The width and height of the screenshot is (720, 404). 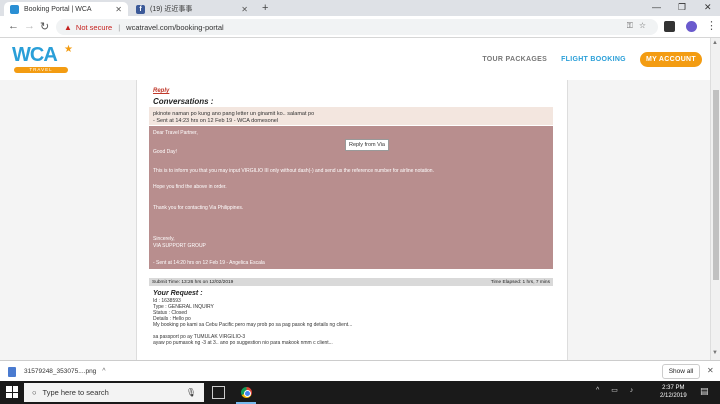 I want to click on logo-subtitle: TRAVEL, so click(x=41, y=70).